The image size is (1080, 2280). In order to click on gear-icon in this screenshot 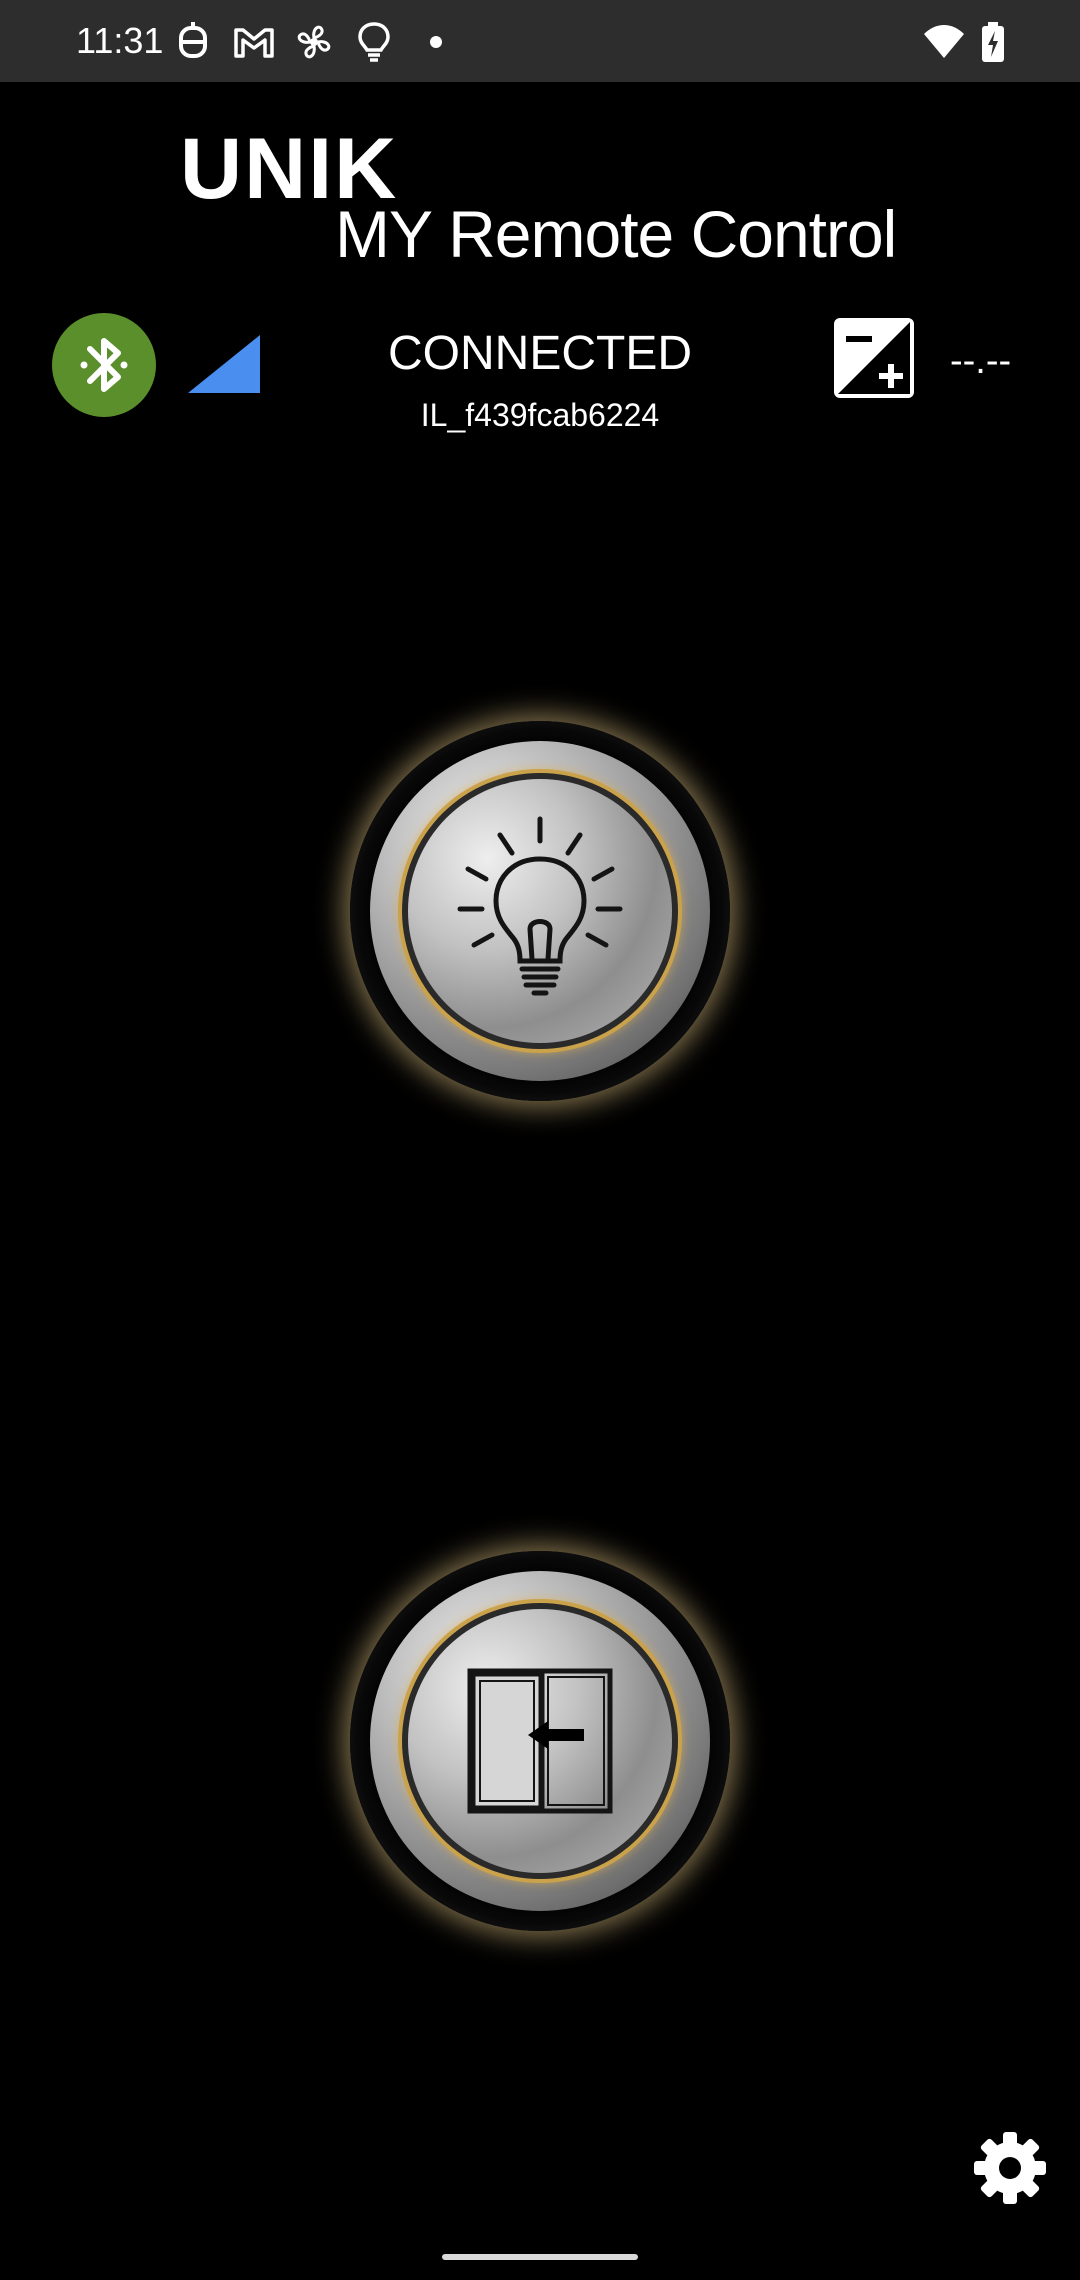, I will do `click(1010, 2168)`.